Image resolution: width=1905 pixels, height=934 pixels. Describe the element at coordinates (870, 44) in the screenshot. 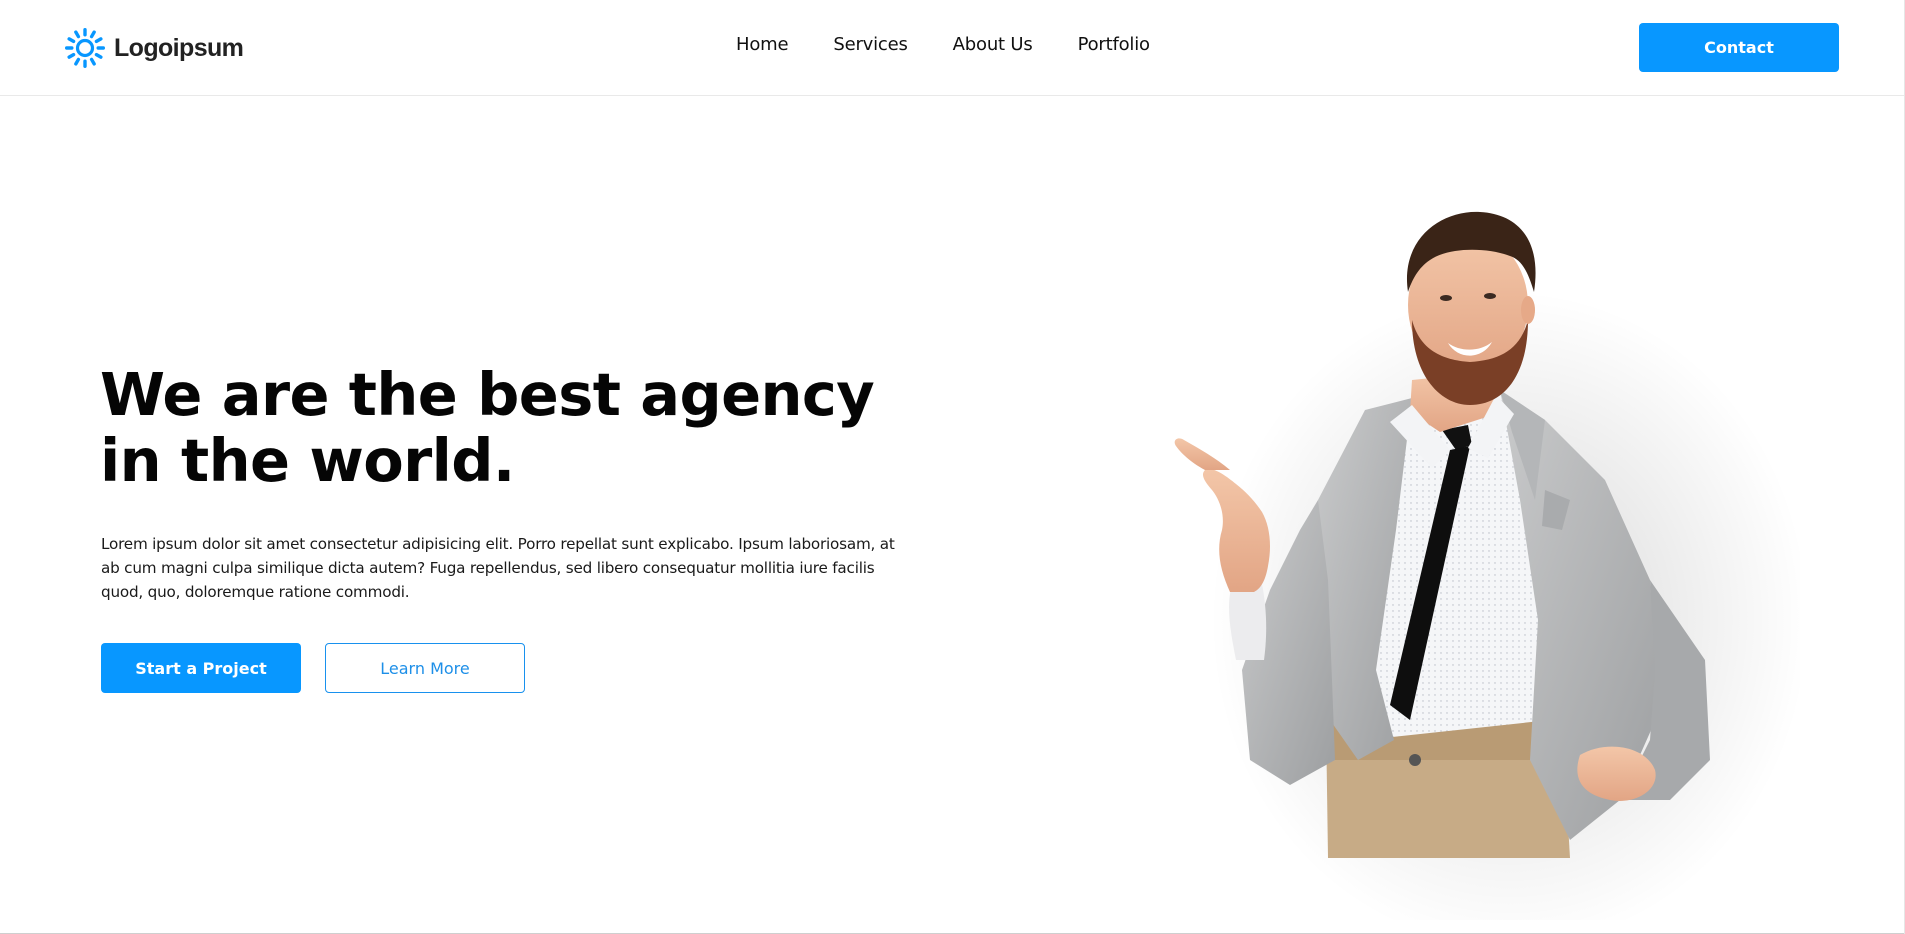

I see `nav-item-services: Services` at that location.